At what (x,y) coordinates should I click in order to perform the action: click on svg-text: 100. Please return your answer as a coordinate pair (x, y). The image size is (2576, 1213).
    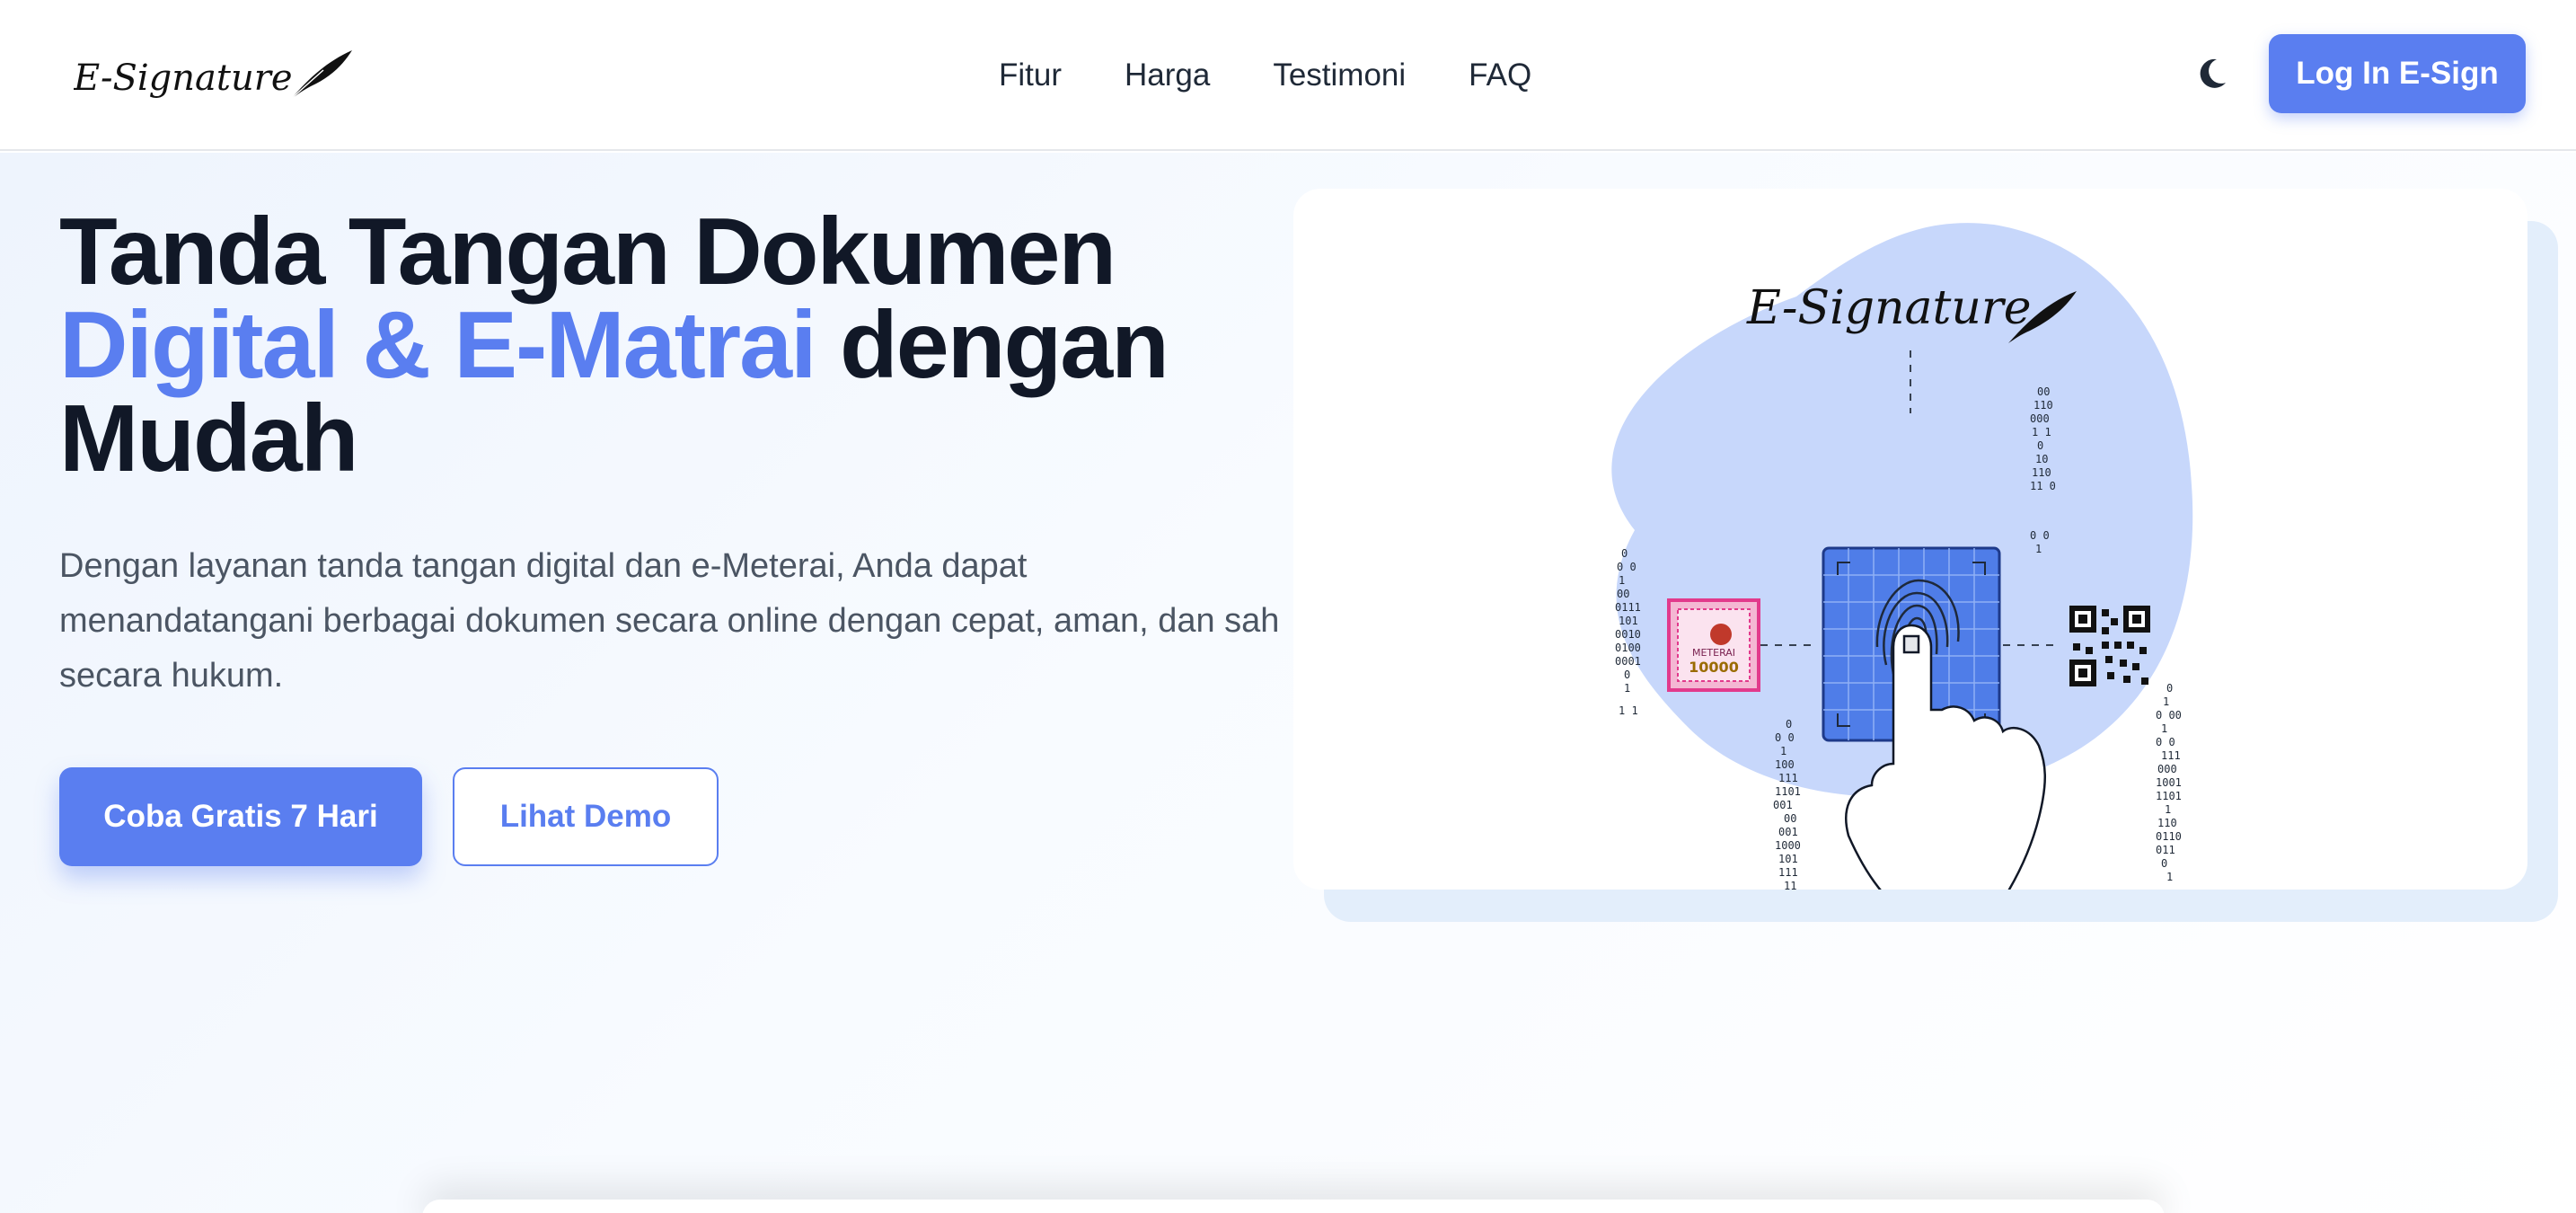
    Looking at the image, I should click on (1785, 764).